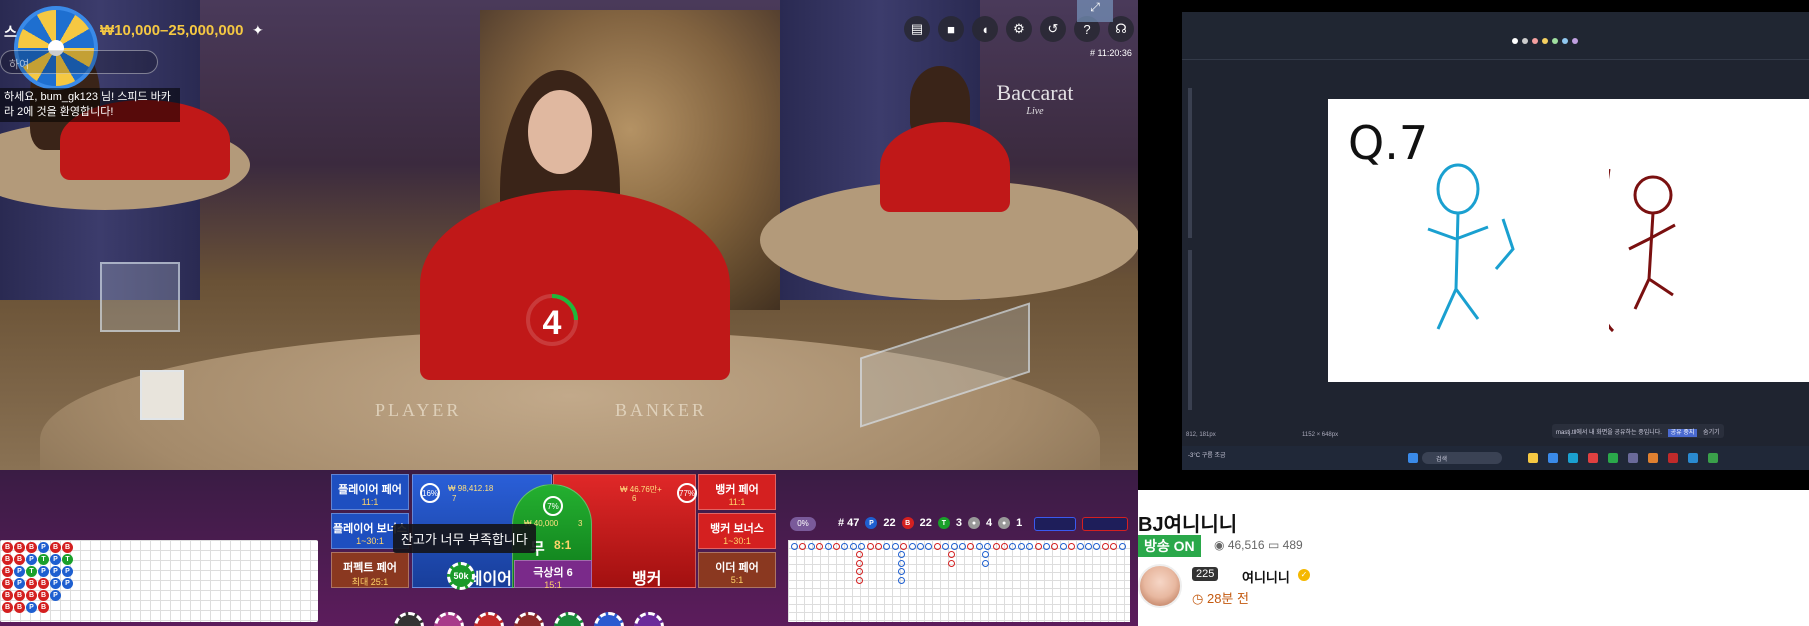  What do you see at coordinates (1575, 41) in the screenshot?
I see `swatch-purple` at bounding box center [1575, 41].